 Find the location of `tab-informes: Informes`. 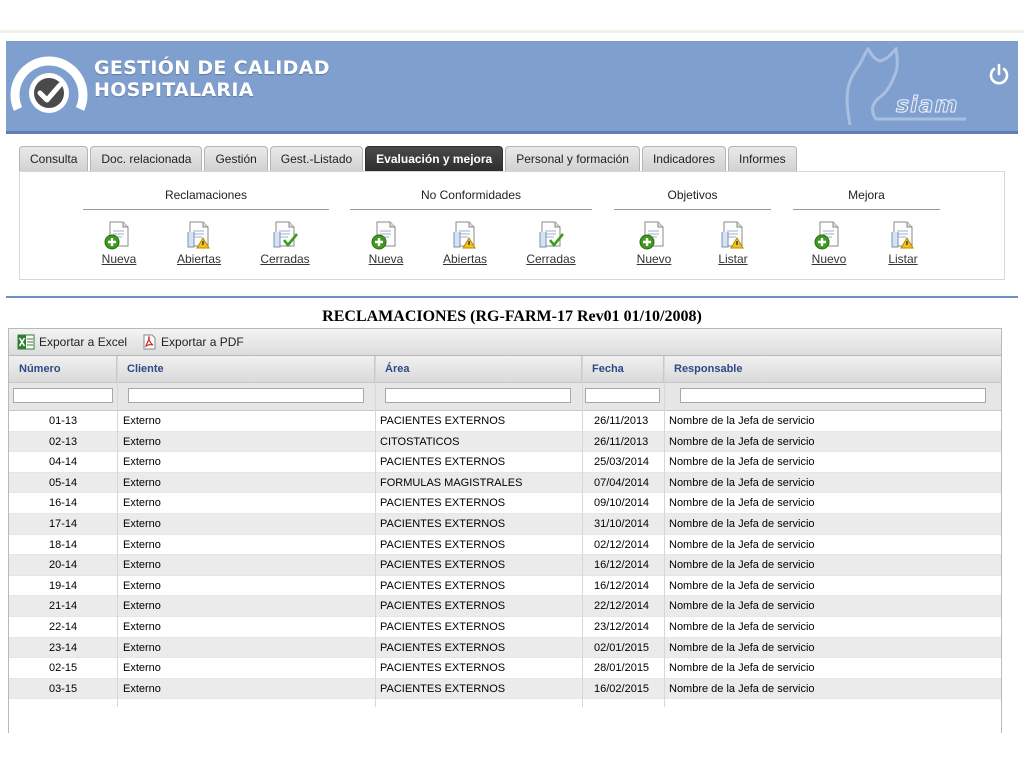

tab-informes: Informes is located at coordinates (762, 158).